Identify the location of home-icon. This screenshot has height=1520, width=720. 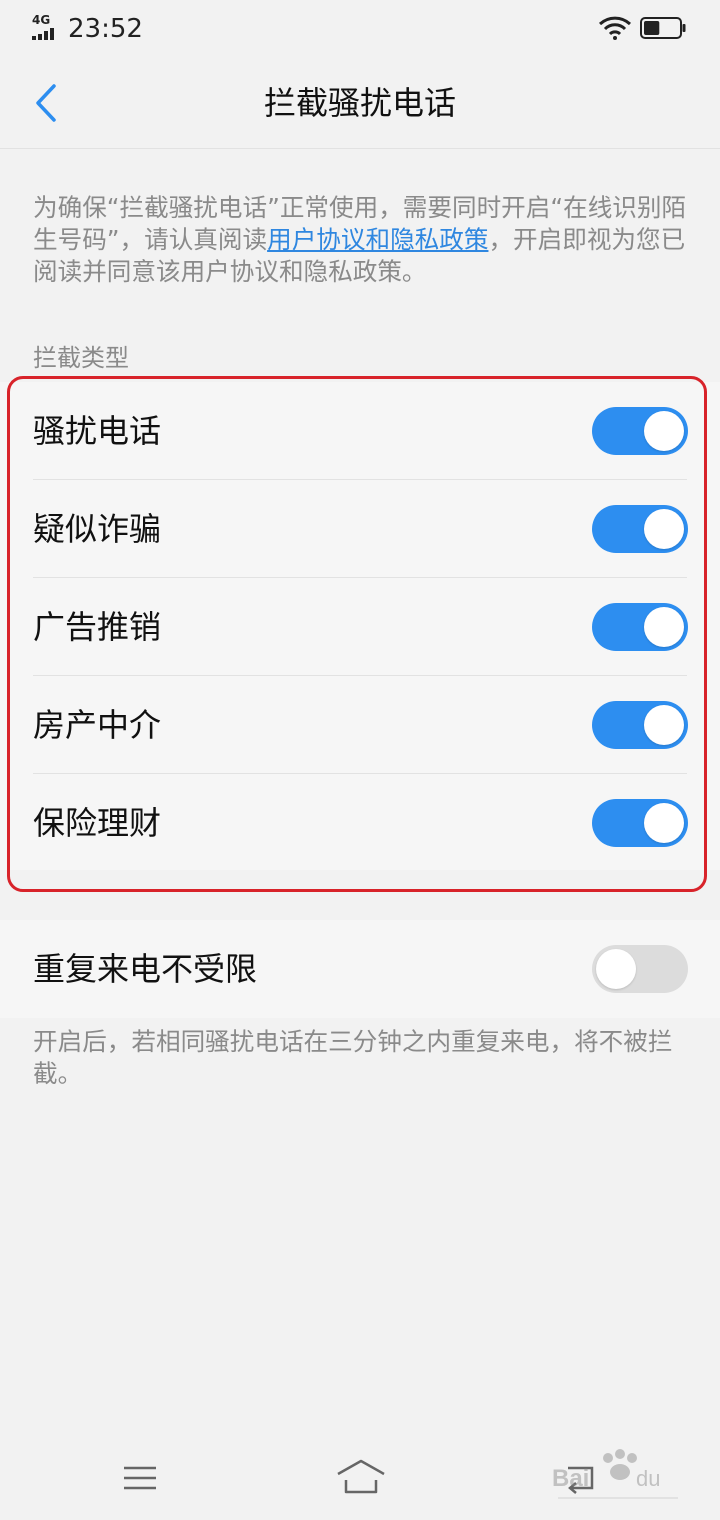
(361, 1477).